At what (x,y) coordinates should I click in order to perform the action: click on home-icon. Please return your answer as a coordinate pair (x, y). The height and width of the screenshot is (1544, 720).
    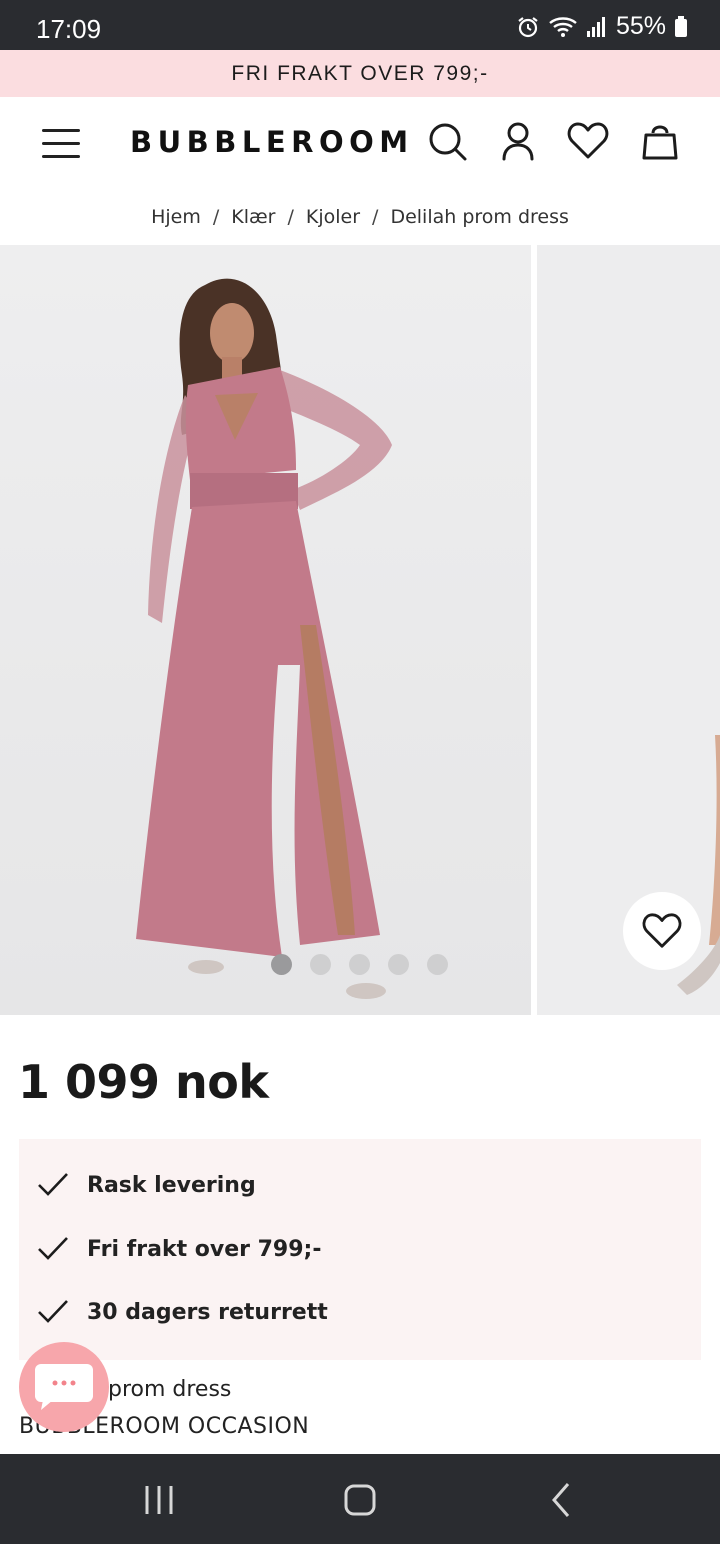
    Looking at the image, I should click on (360, 1500).